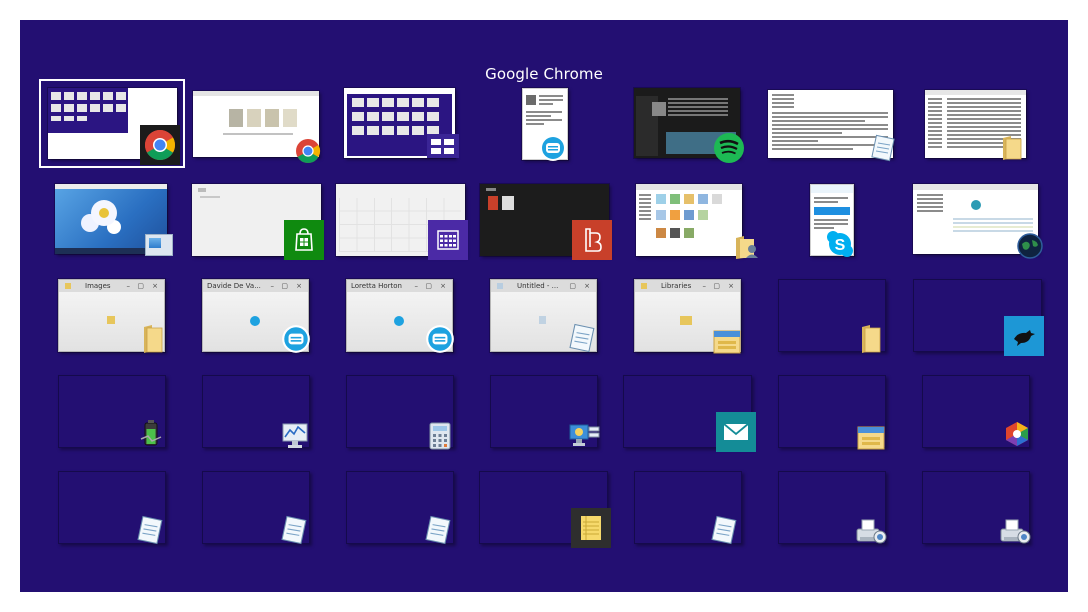  Describe the element at coordinates (676, 286) in the screenshot. I see `window-title-libraries: Libraries` at that location.